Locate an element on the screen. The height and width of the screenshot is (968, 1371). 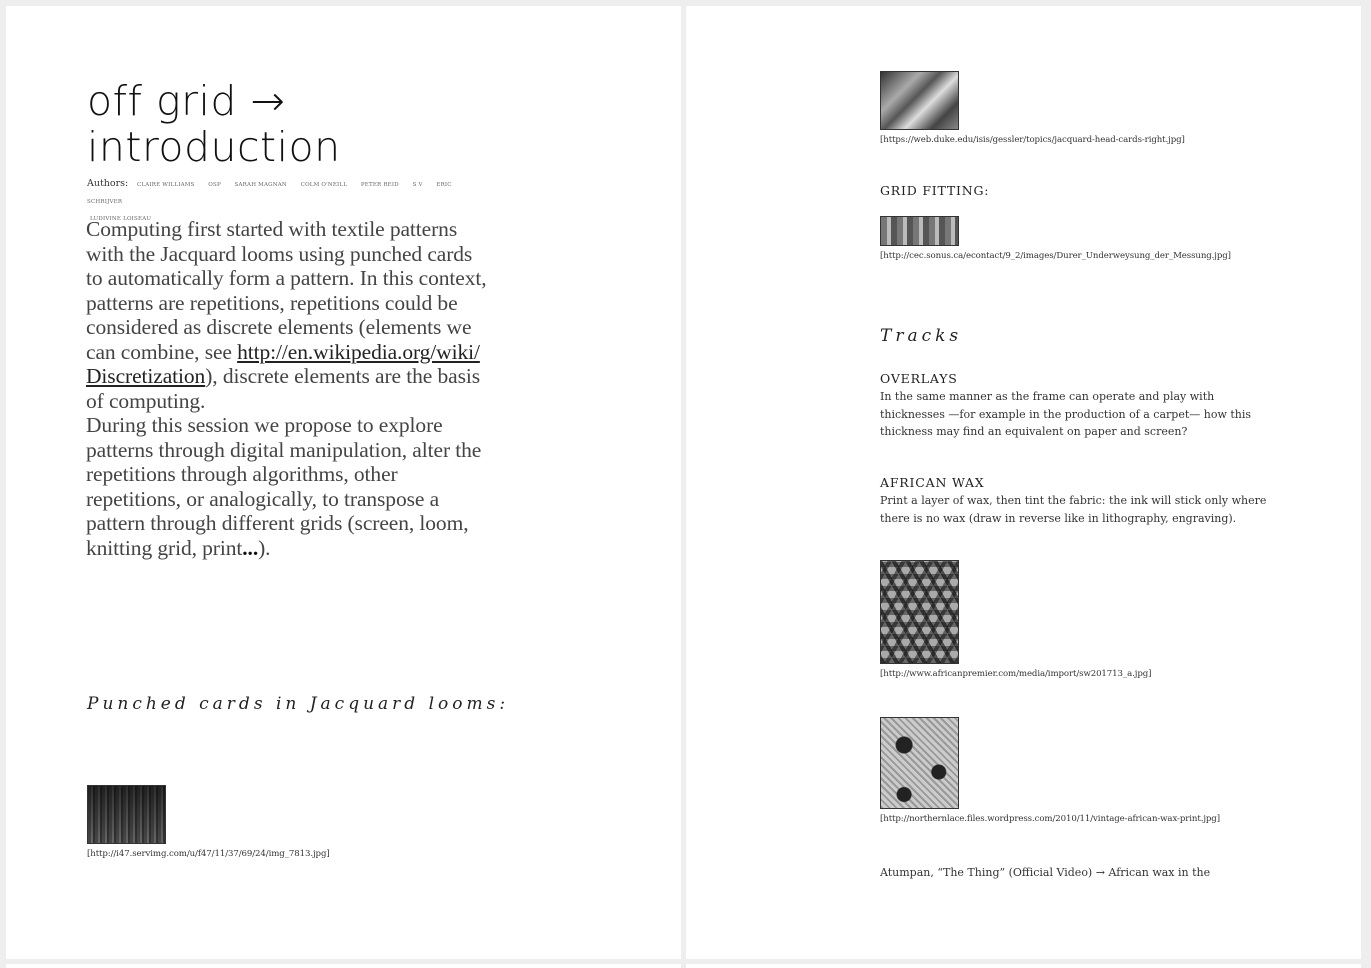
author-name: OSP is located at coordinates (214, 185).